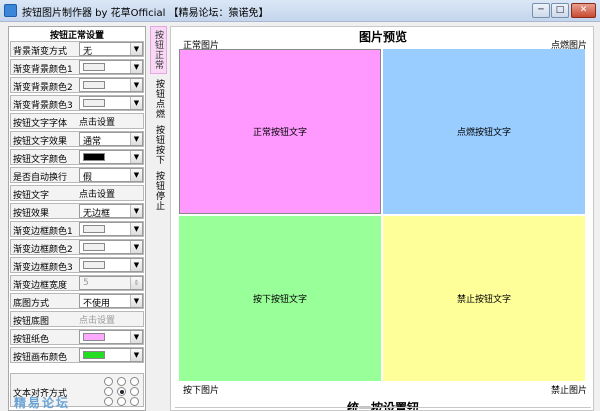  I want to click on width-spinner: 5 ⇕, so click(111, 283).